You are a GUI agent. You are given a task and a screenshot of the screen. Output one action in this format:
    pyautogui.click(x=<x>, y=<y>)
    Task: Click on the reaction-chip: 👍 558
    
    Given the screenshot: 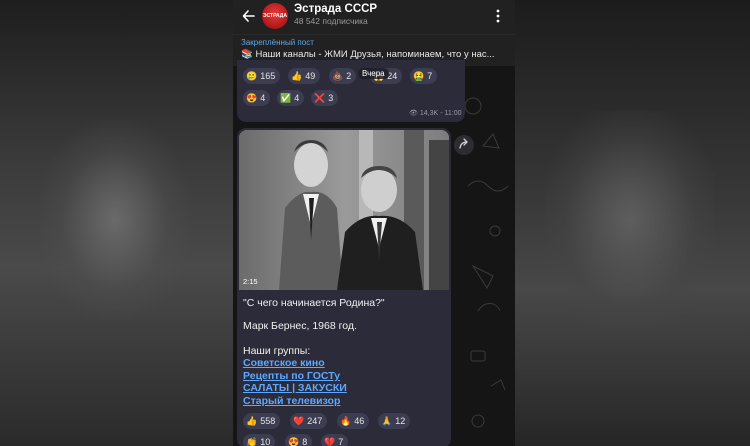 What is the action you would take?
    pyautogui.click(x=262, y=421)
    